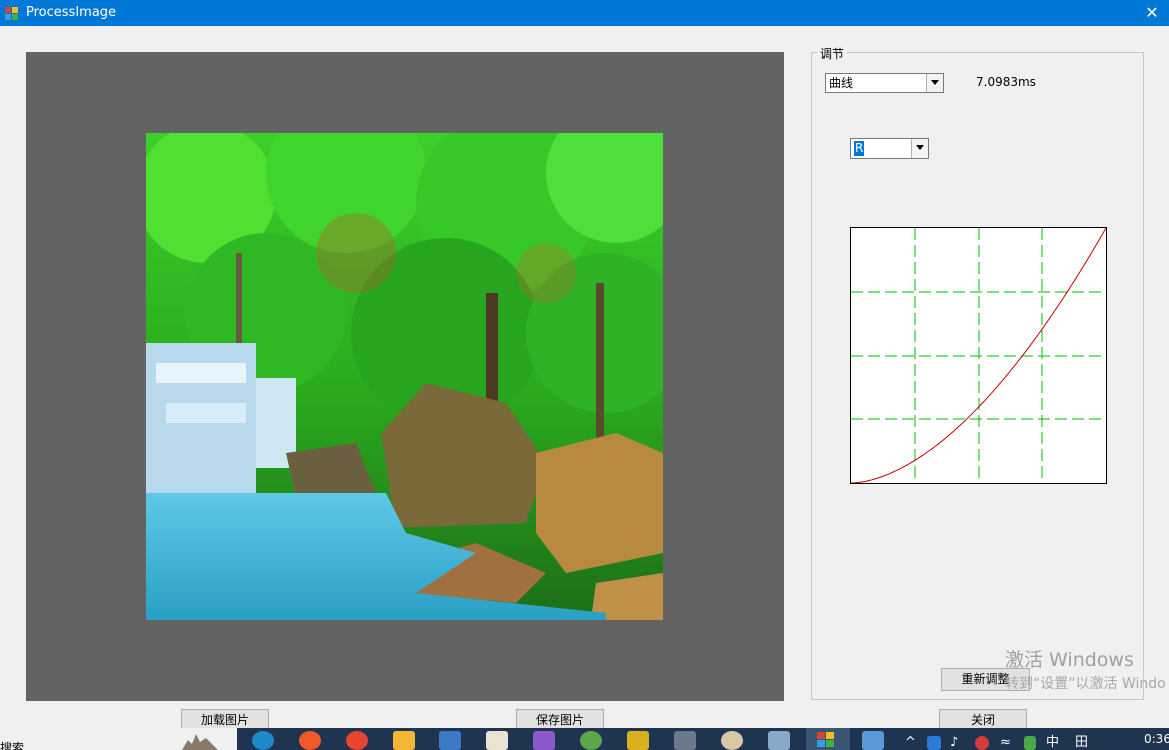  What do you see at coordinates (263, 740) in the screenshot?
I see `edge-icon` at bounding box center [263, 740].